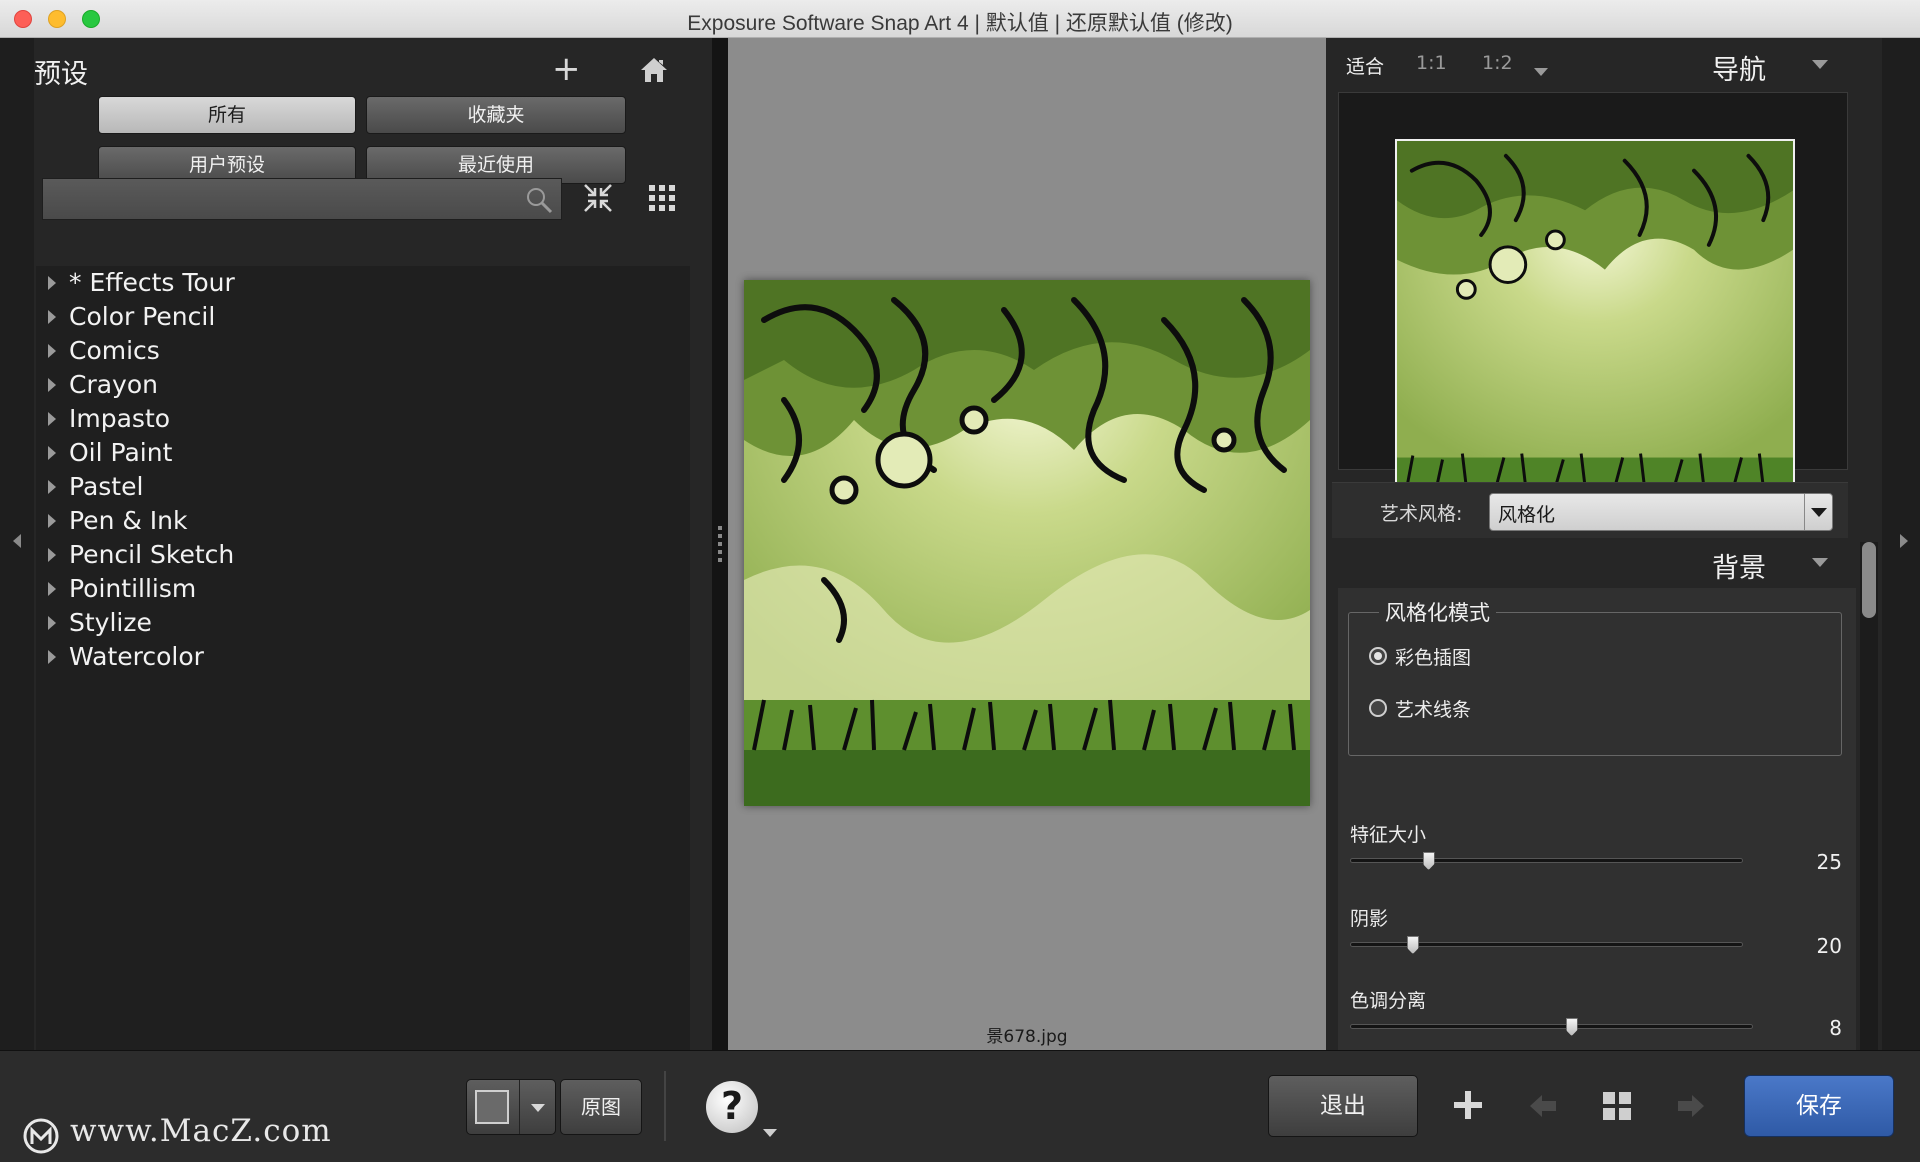  Describe the element at coordinates (363, 623) in the screenshot. I see `preset-category: Stylize` at that location.